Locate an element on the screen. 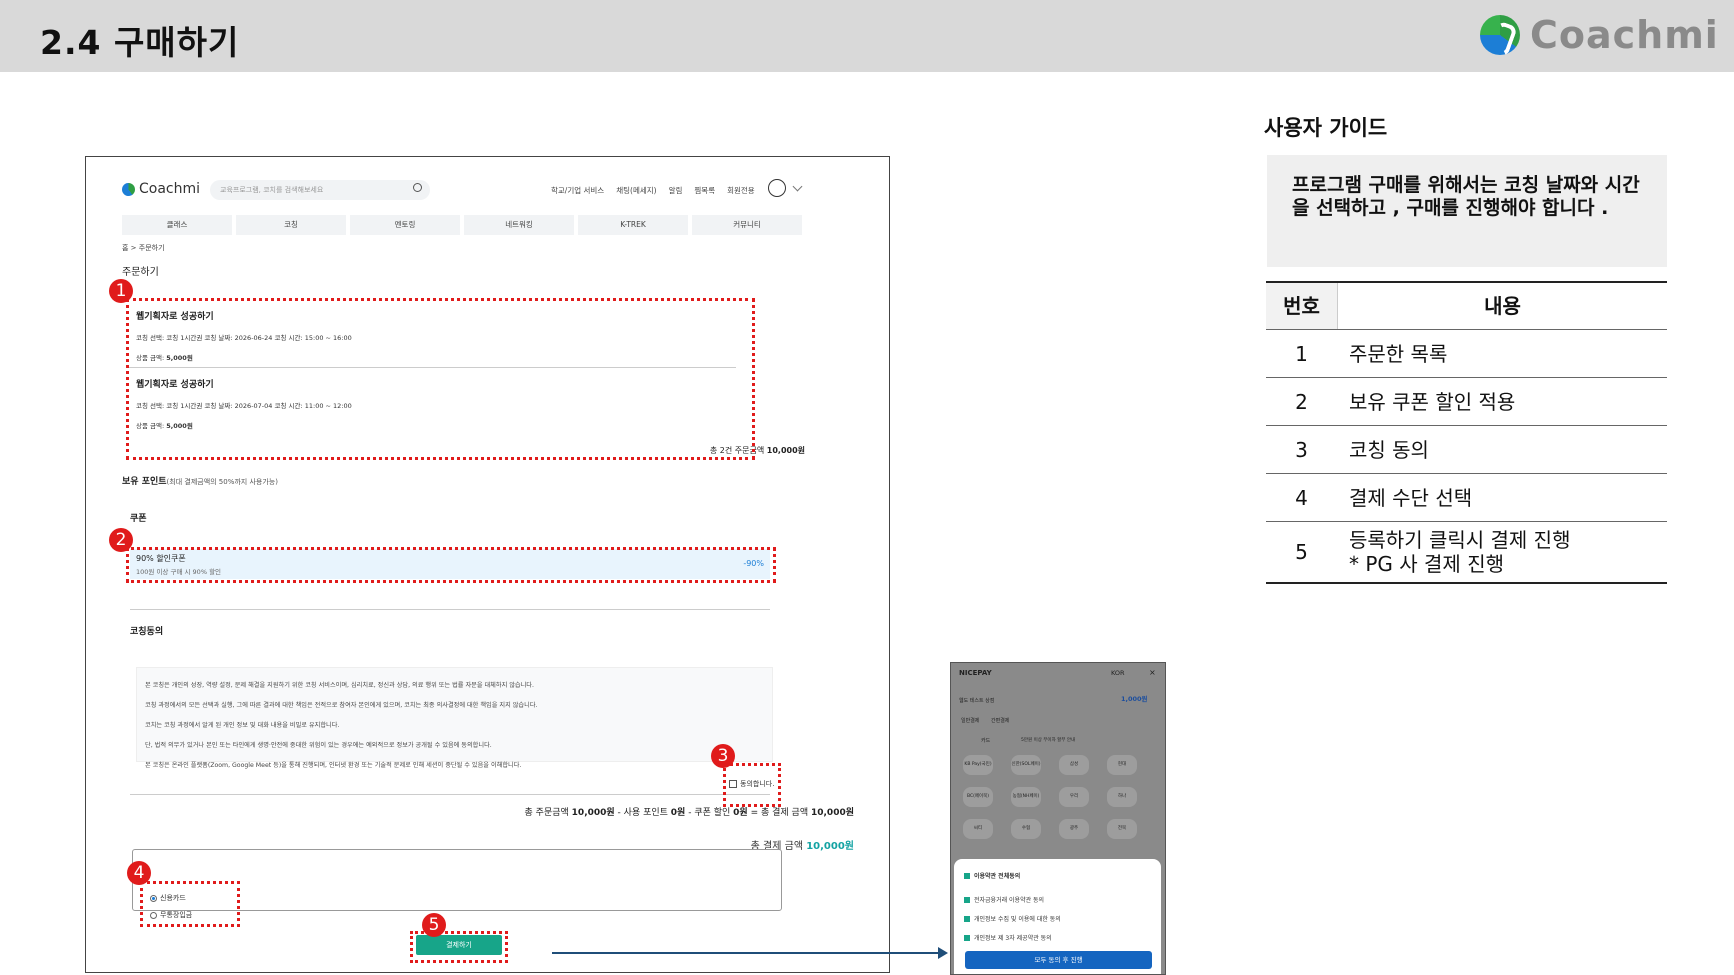  pg-card-kwangju: 광주 is located at coordinates (1074, 829).